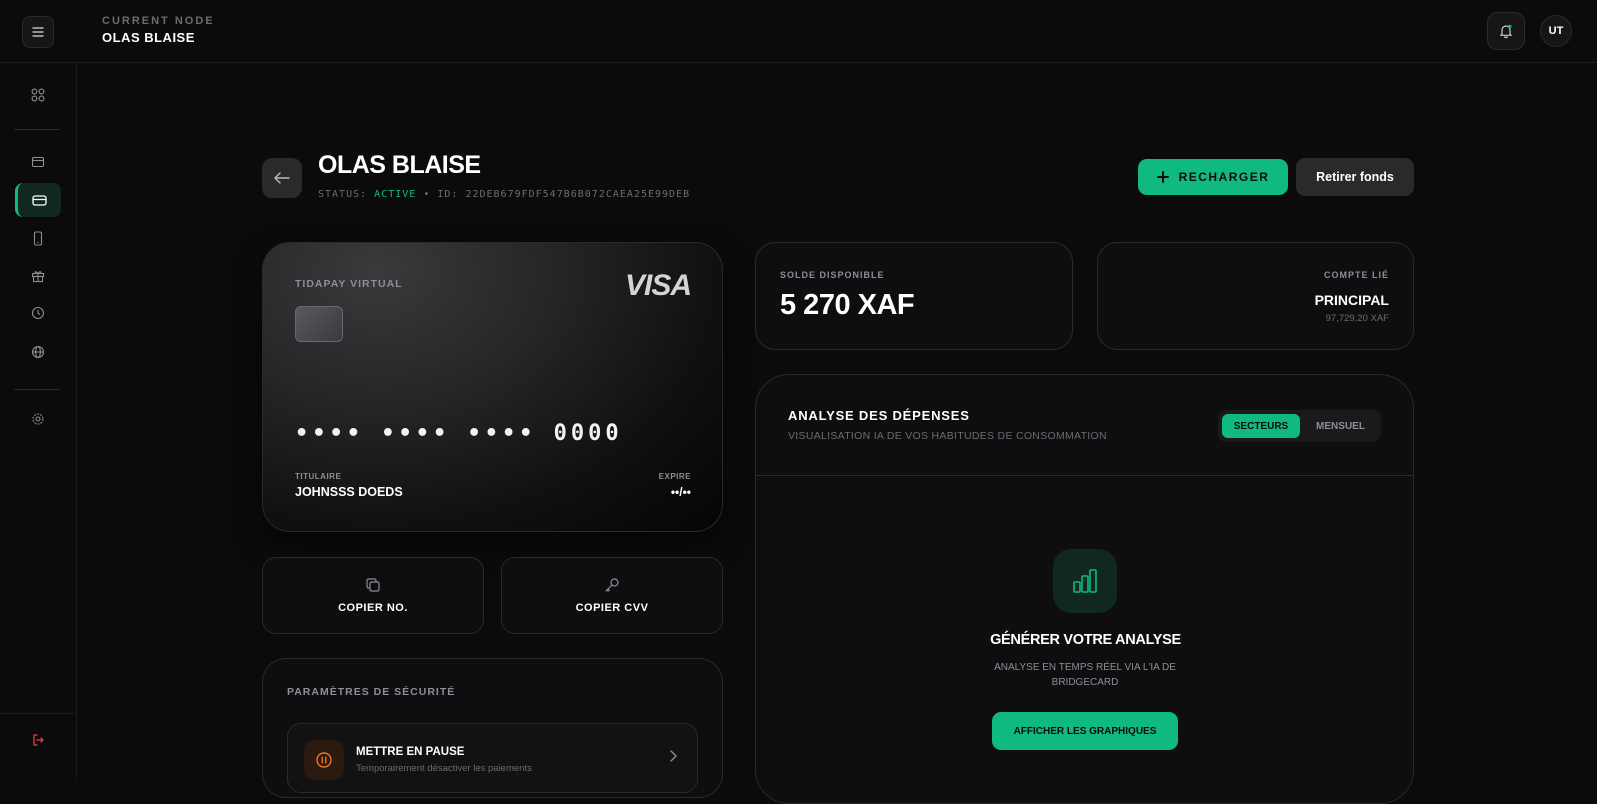 The image size is (1597, 804). Describe the element at coordinates (1162, 177) in the screenshot. I see `plus-icon` at that location.